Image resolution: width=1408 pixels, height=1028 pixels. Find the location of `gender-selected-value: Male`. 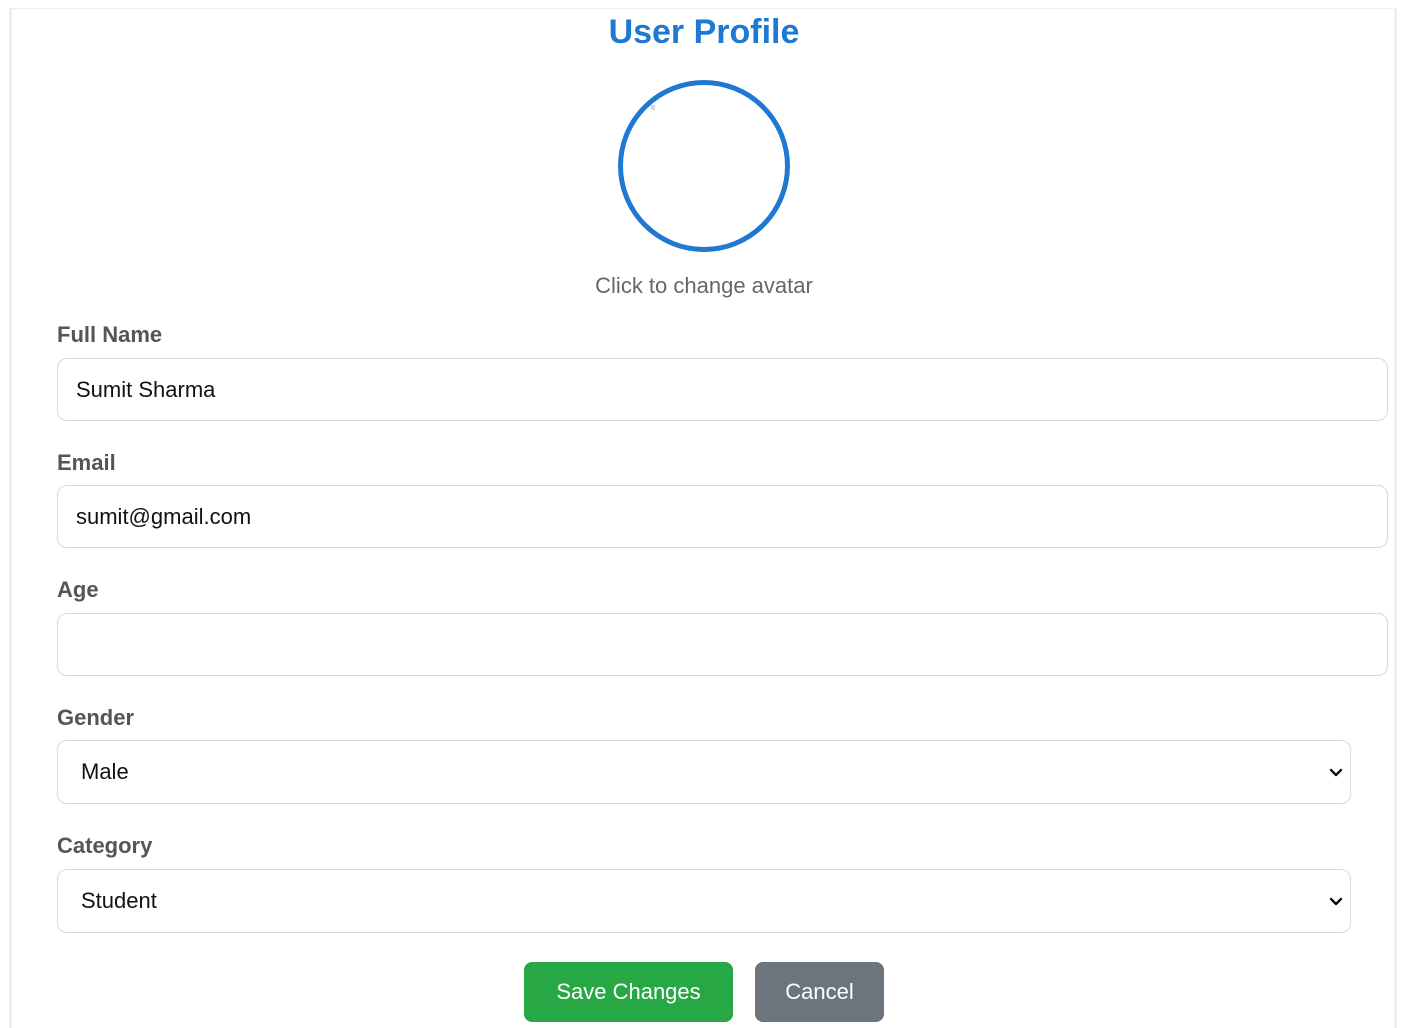

gender-selected-value: Male is located at coordinates (105, 771).